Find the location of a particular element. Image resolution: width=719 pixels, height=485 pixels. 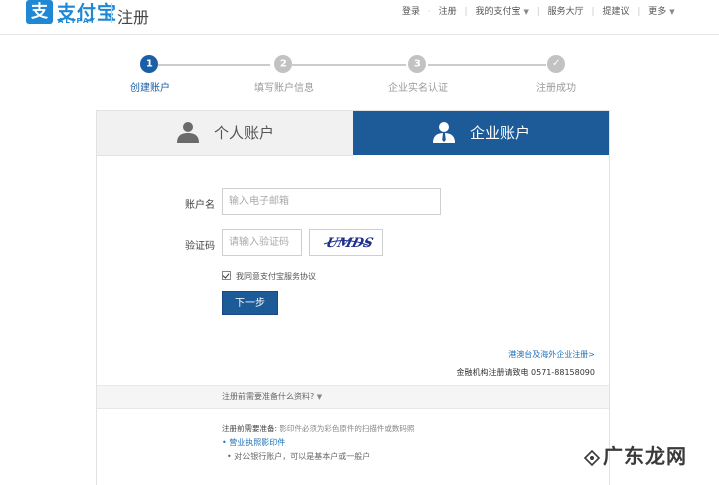

step-1-marker: 1 is located at coordinates (149, 64).